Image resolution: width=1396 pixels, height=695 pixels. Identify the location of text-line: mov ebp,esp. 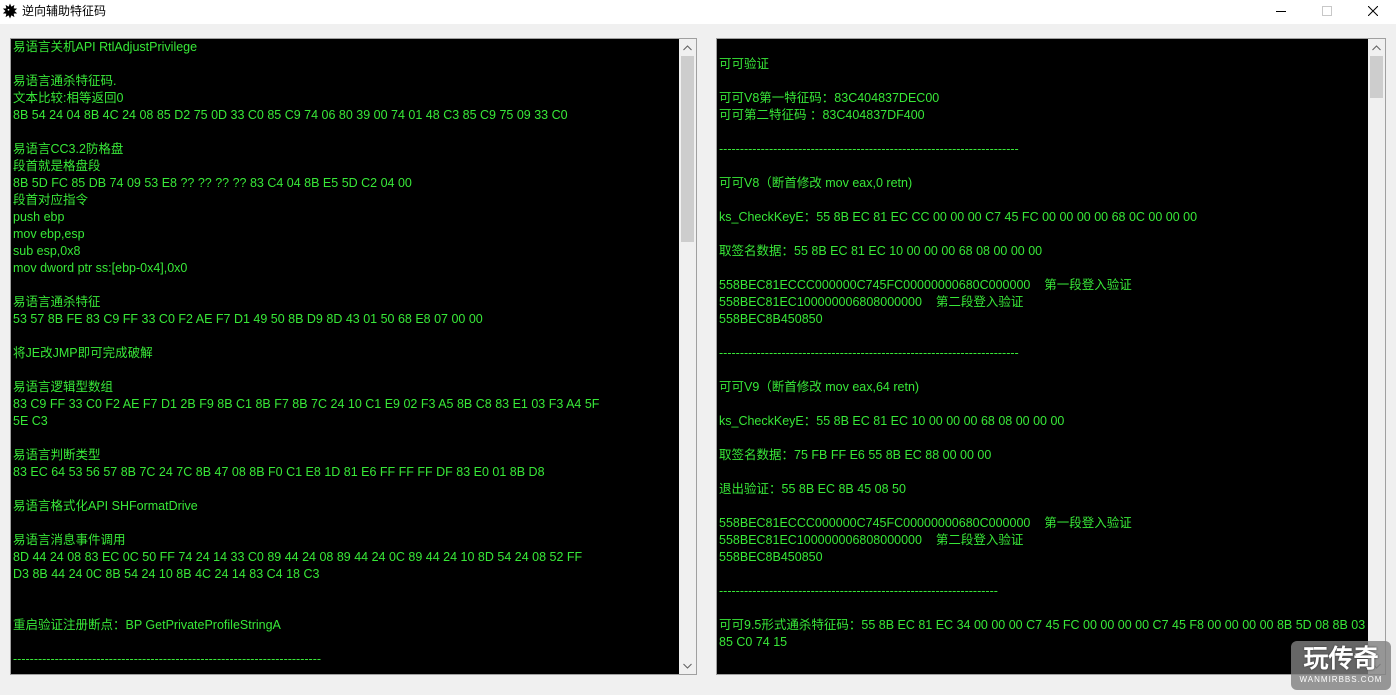
(49, 234).